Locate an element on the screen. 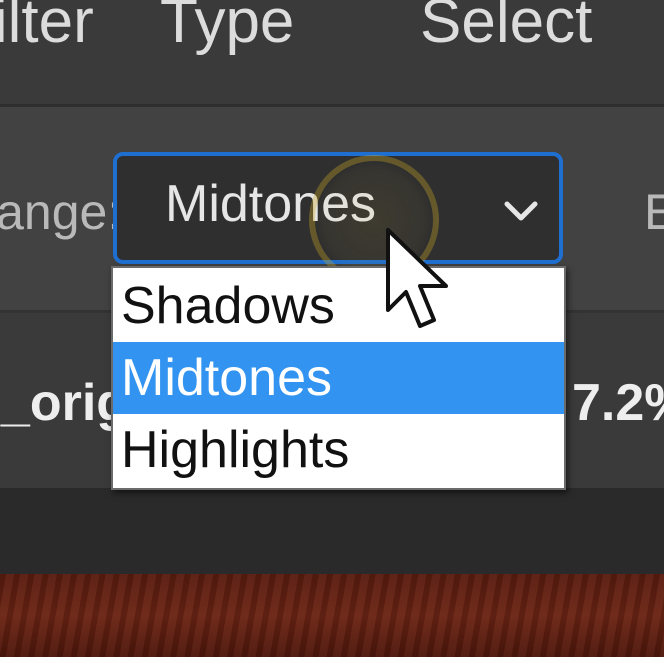 The width and height of the screenshot is (664, 657). canvas-ruler-strip is located at coordinates (332, 531).